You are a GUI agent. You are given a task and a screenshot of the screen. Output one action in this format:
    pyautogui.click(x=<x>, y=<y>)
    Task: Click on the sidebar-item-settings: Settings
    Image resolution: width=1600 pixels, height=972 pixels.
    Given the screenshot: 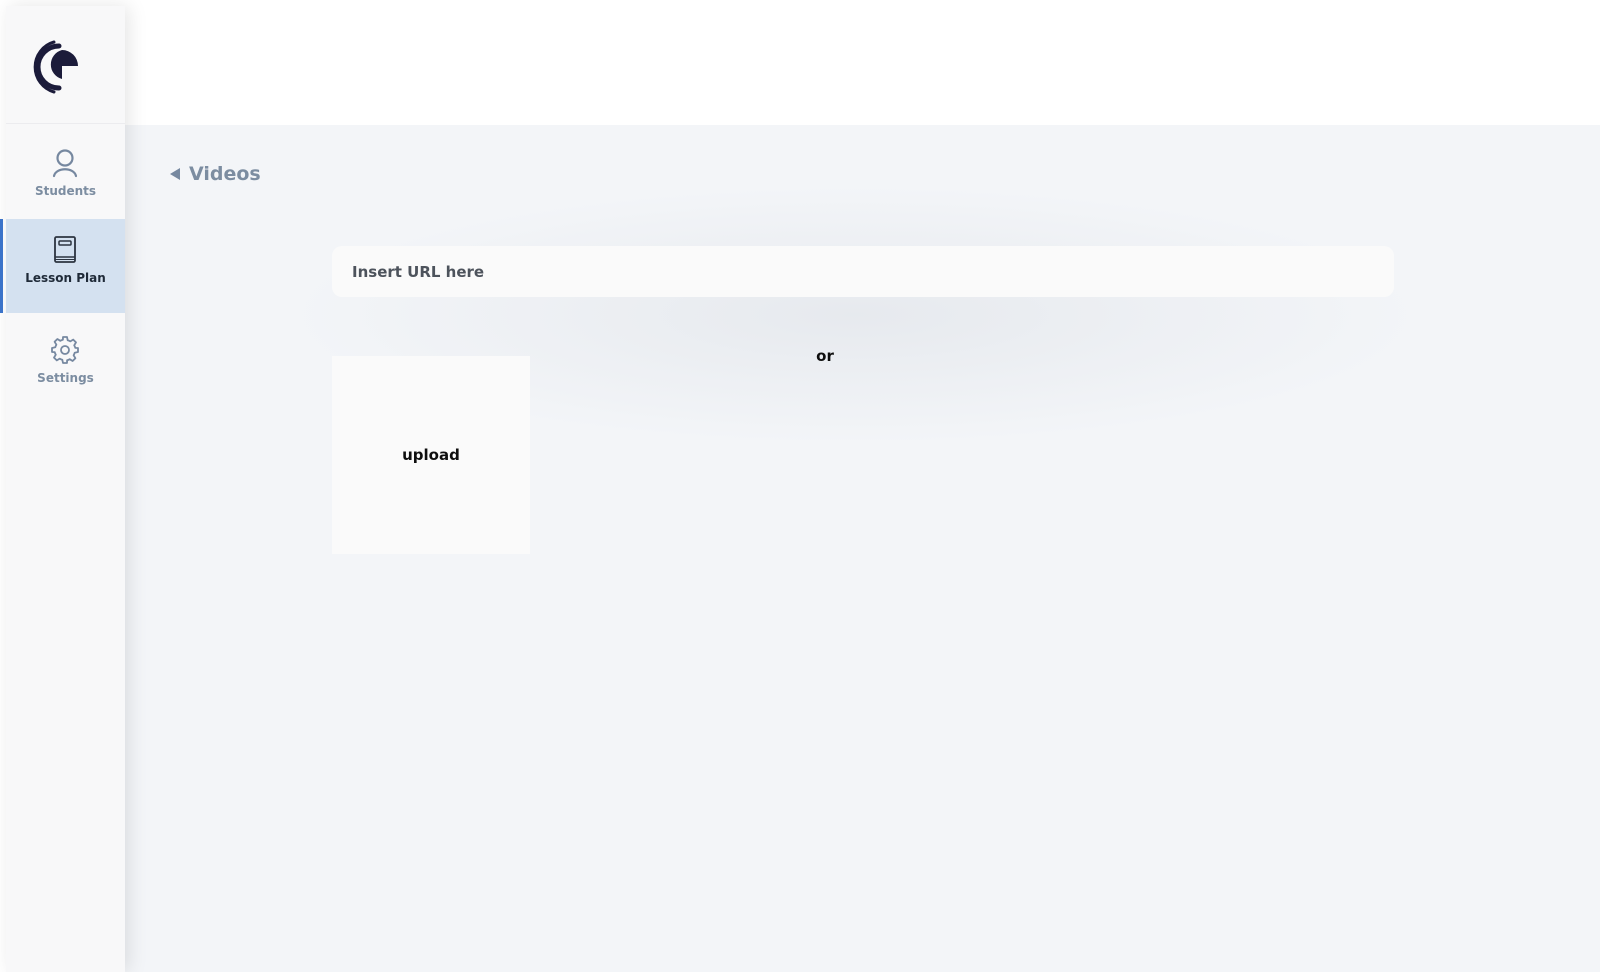 What is the action you would take?
    pyautogui.click(x=65, y=366)
    